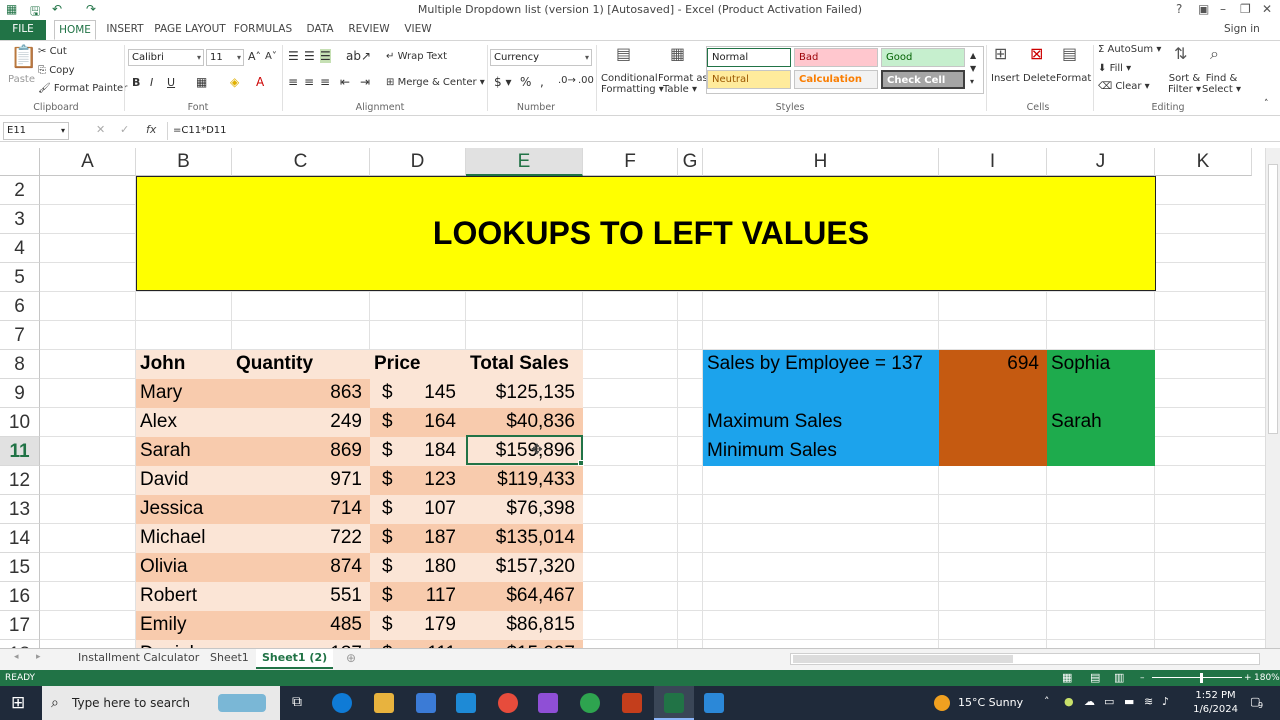 The height and width of the screenshot is (720, 1280). I want to click on fill-button: ⬇ Fill ▾, so click(1114, 68).